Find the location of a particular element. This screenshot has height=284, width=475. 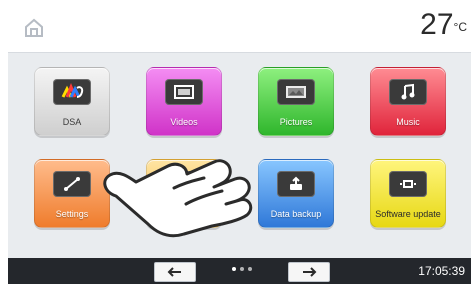

arrow-right-icon is located at coordinates (310, 272).